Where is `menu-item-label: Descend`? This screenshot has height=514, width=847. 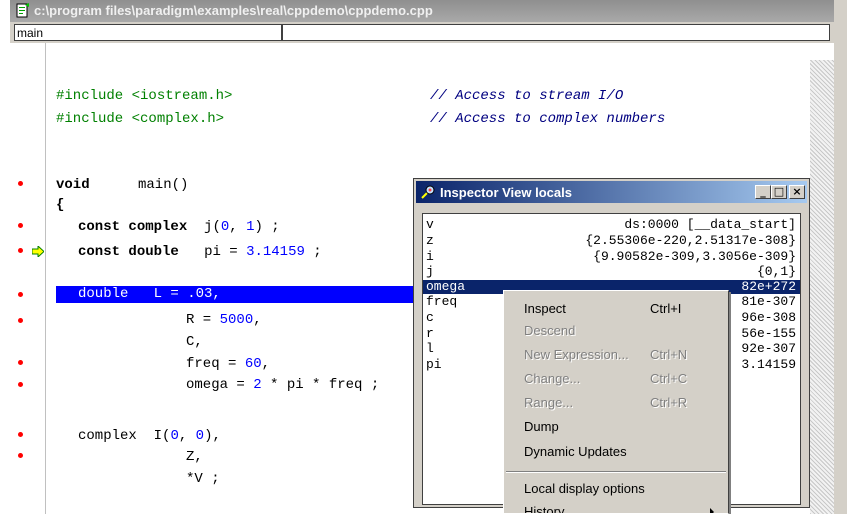
menu-item-label: Descend is located at coordinates (550, 330).